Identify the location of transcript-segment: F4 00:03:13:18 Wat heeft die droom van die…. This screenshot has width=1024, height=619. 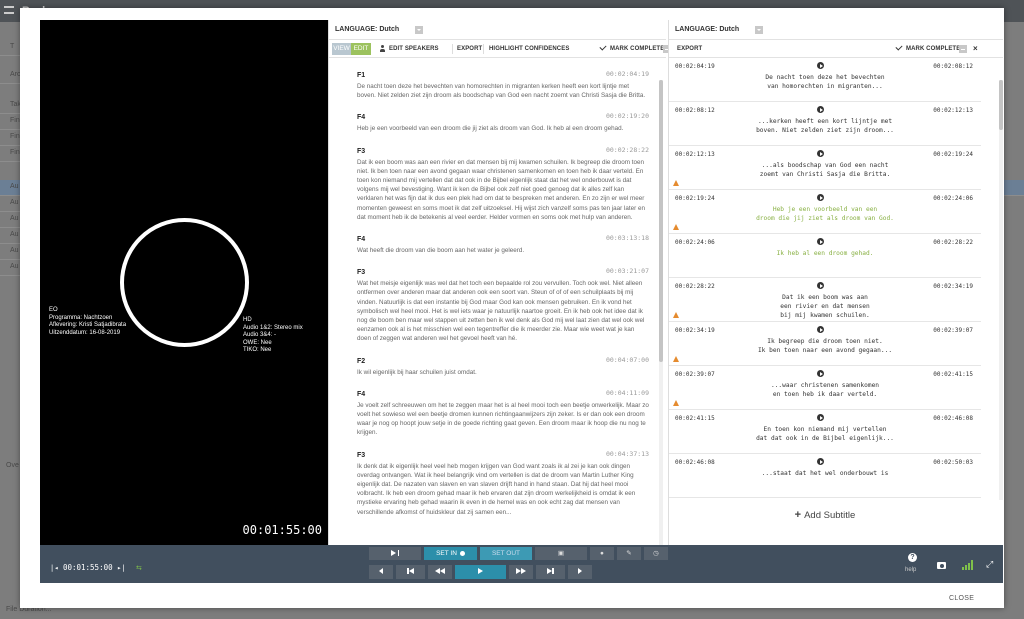
(503, 244).